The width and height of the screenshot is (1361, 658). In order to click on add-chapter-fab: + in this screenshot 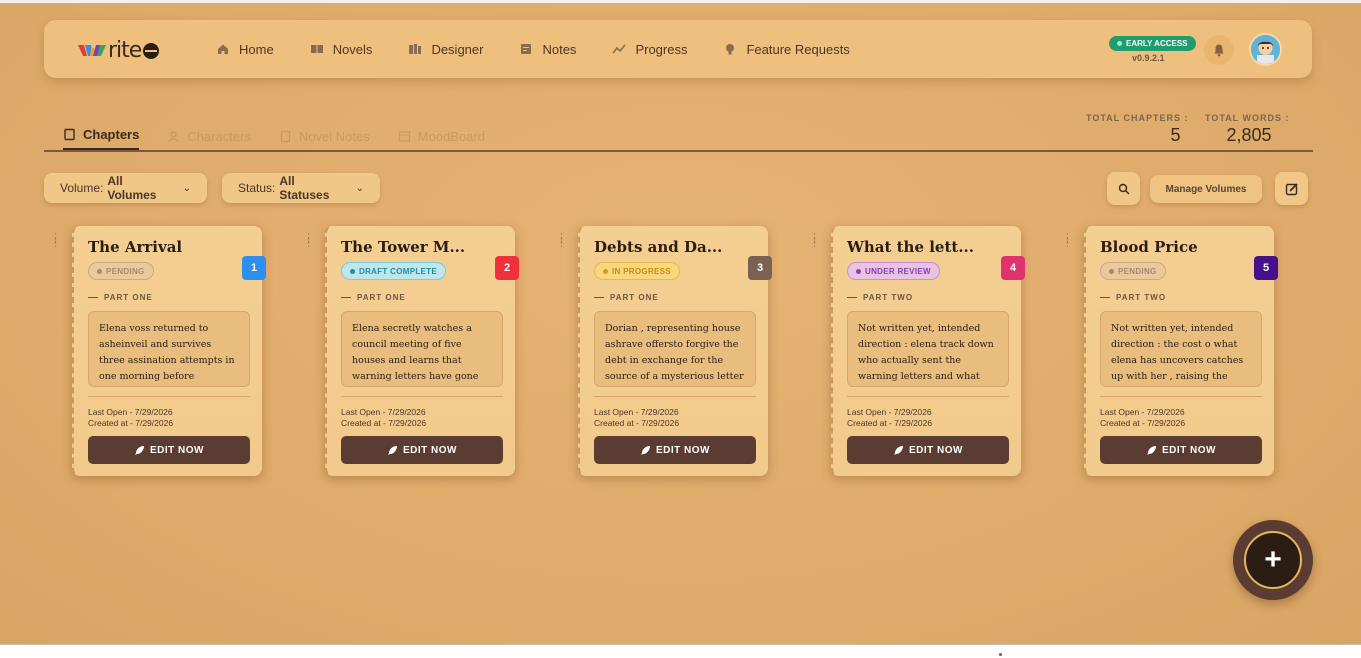, I will do `click(1273, 560)`.